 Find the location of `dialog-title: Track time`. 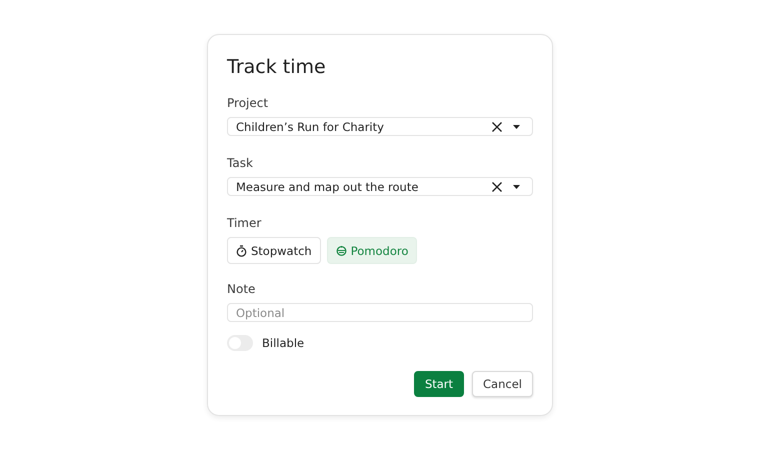

dialog-title: Track time is located at coordinates (277, 67).